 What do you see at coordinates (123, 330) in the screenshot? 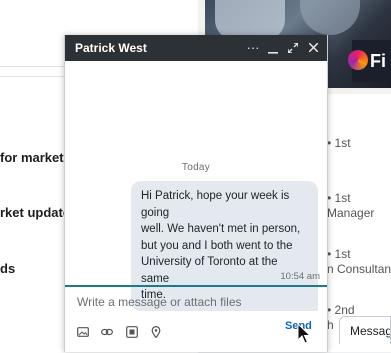
I see `compose-toolbar` at bounding box center [123, 330].